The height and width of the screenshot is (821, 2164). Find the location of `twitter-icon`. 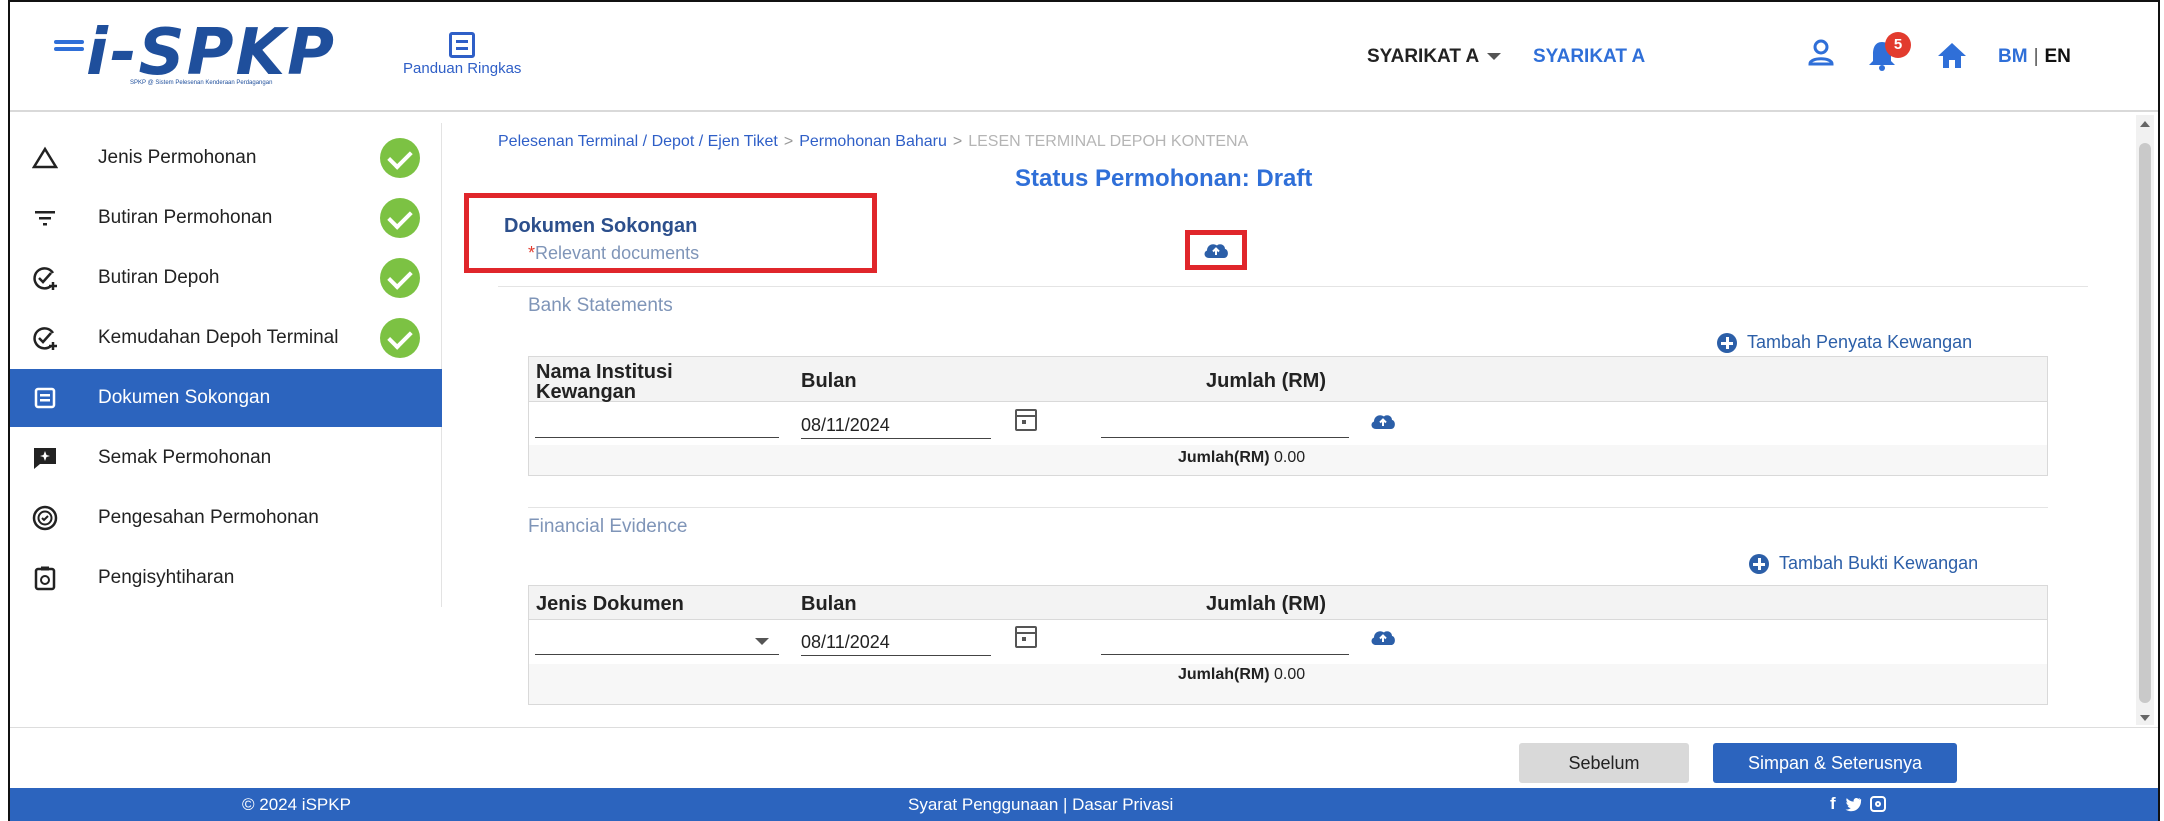

twitter-icon is located at coordinates (1853, 804).